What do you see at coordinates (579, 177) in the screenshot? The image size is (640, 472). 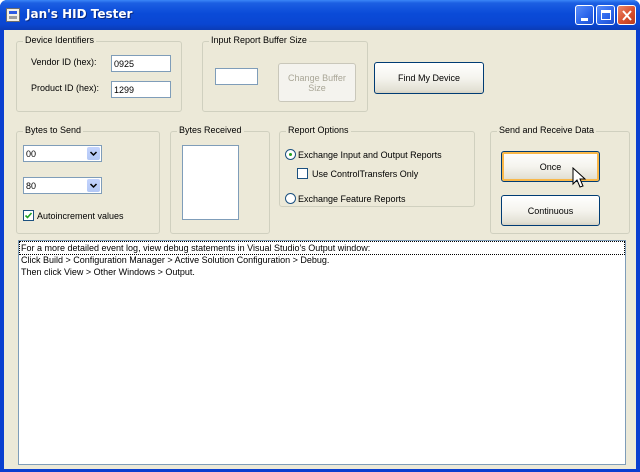 I see `mouse-cursor-icon` at bounding box center [579, 177].